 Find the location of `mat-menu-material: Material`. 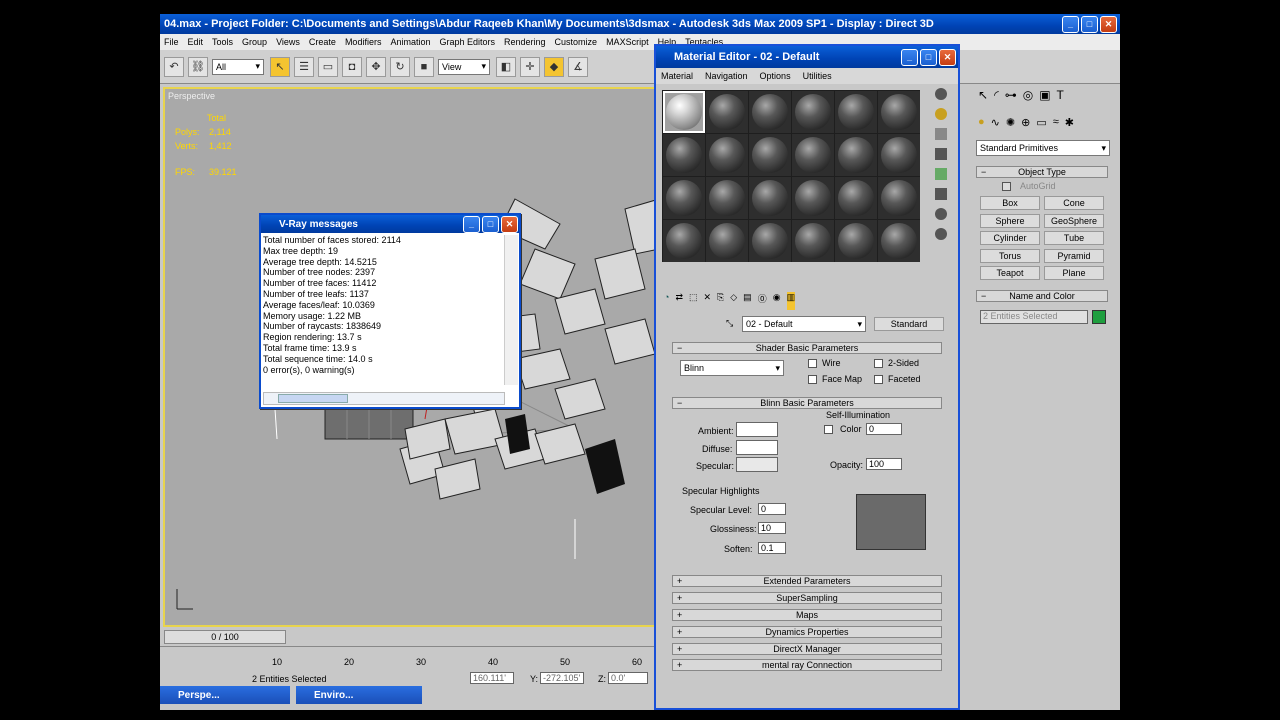

mat-menu-material: Material is located at coordinates (677, 76).